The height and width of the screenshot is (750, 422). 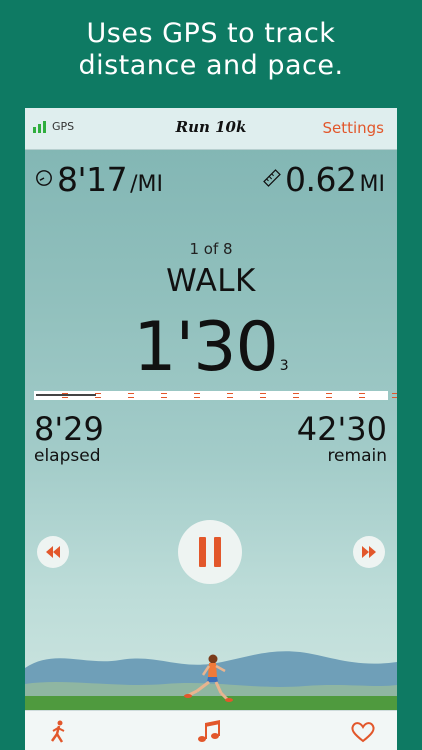 I want to click on pace-value: 8'17, so click(x=92, y=179).